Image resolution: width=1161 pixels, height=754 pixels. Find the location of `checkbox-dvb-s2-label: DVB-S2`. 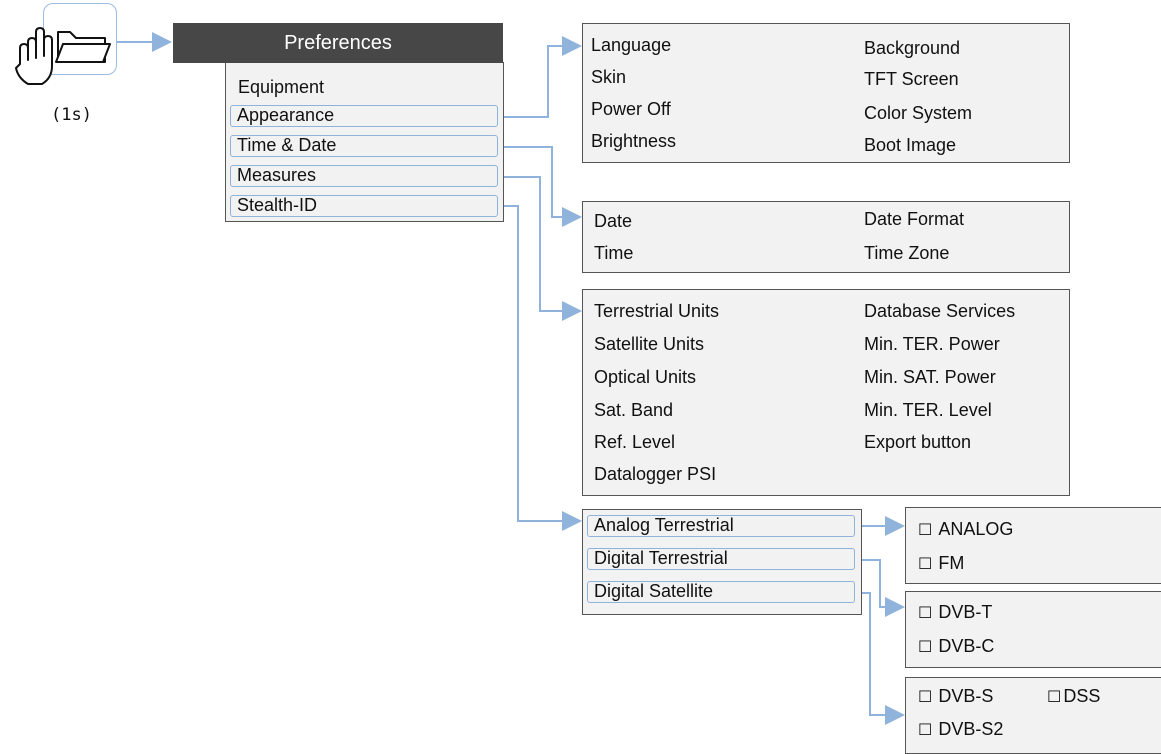

checkbox-dvb-s2-label: DVB-S2 is located at coordinates (971, 729).